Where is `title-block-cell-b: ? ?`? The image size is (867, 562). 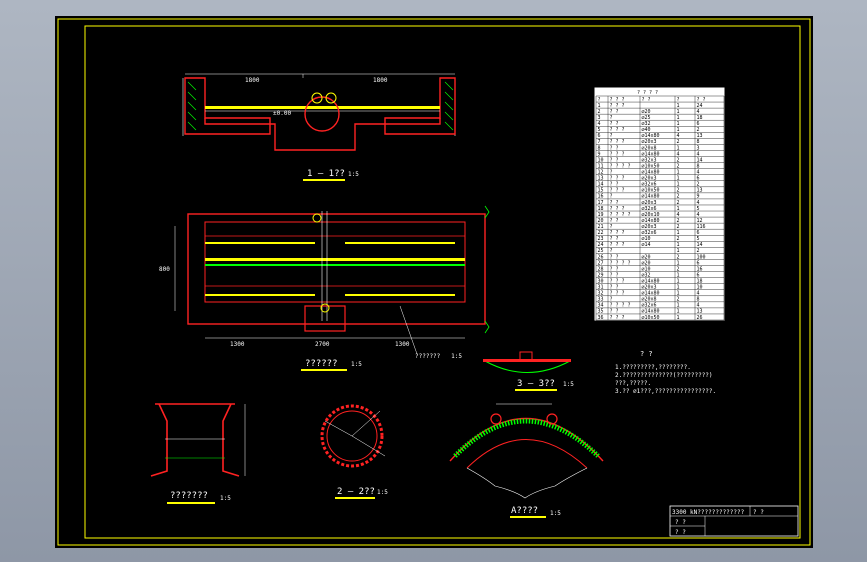
title-block-cell-b: ? ? is located at coordinates (680, 522).